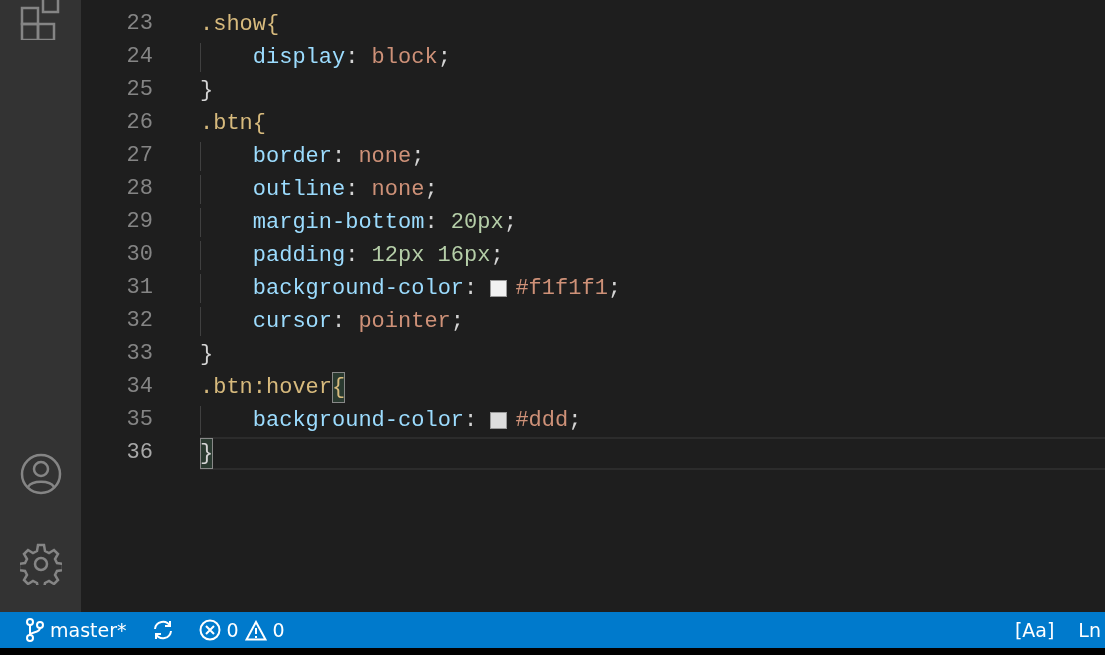 Image resolution: width=1105 pixels, height=655 pixels. I want to click on line-number: 35, so click(139, 420).